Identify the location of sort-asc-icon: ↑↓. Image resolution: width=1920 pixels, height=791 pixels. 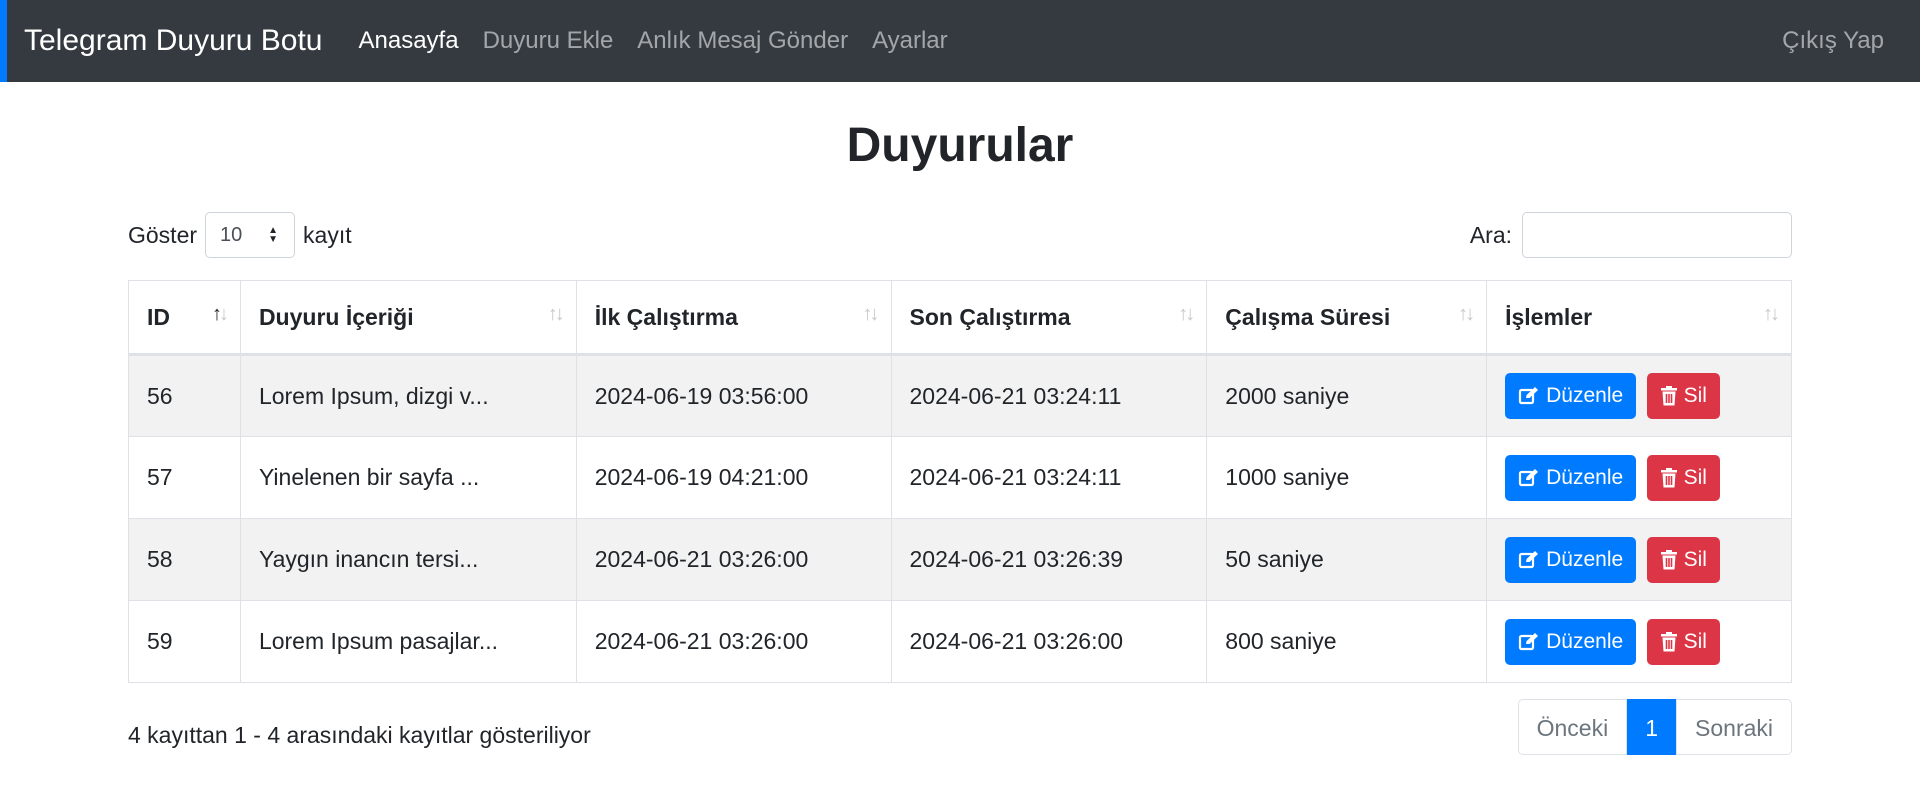
(220, 314).